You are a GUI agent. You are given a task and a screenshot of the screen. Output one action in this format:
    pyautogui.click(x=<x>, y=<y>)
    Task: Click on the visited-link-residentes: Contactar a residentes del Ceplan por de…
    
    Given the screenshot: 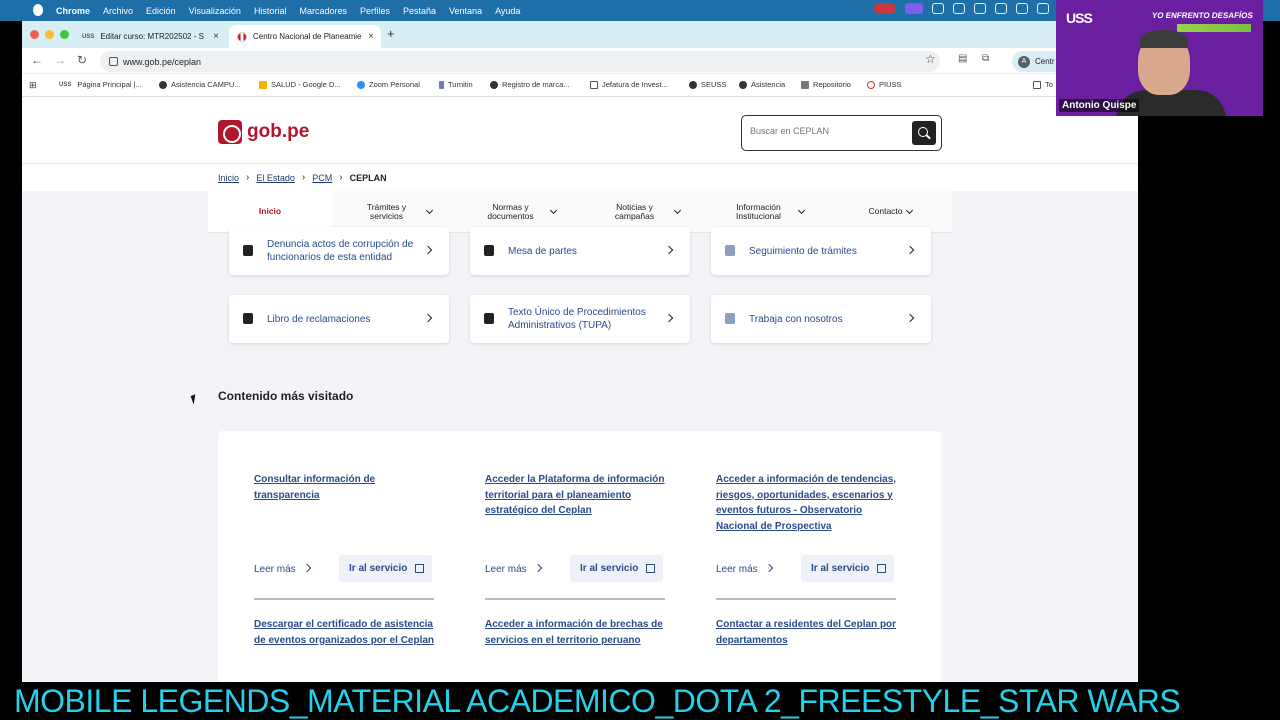 What is the action you would take?
    pyautogui.click(x=811, y=632)
    